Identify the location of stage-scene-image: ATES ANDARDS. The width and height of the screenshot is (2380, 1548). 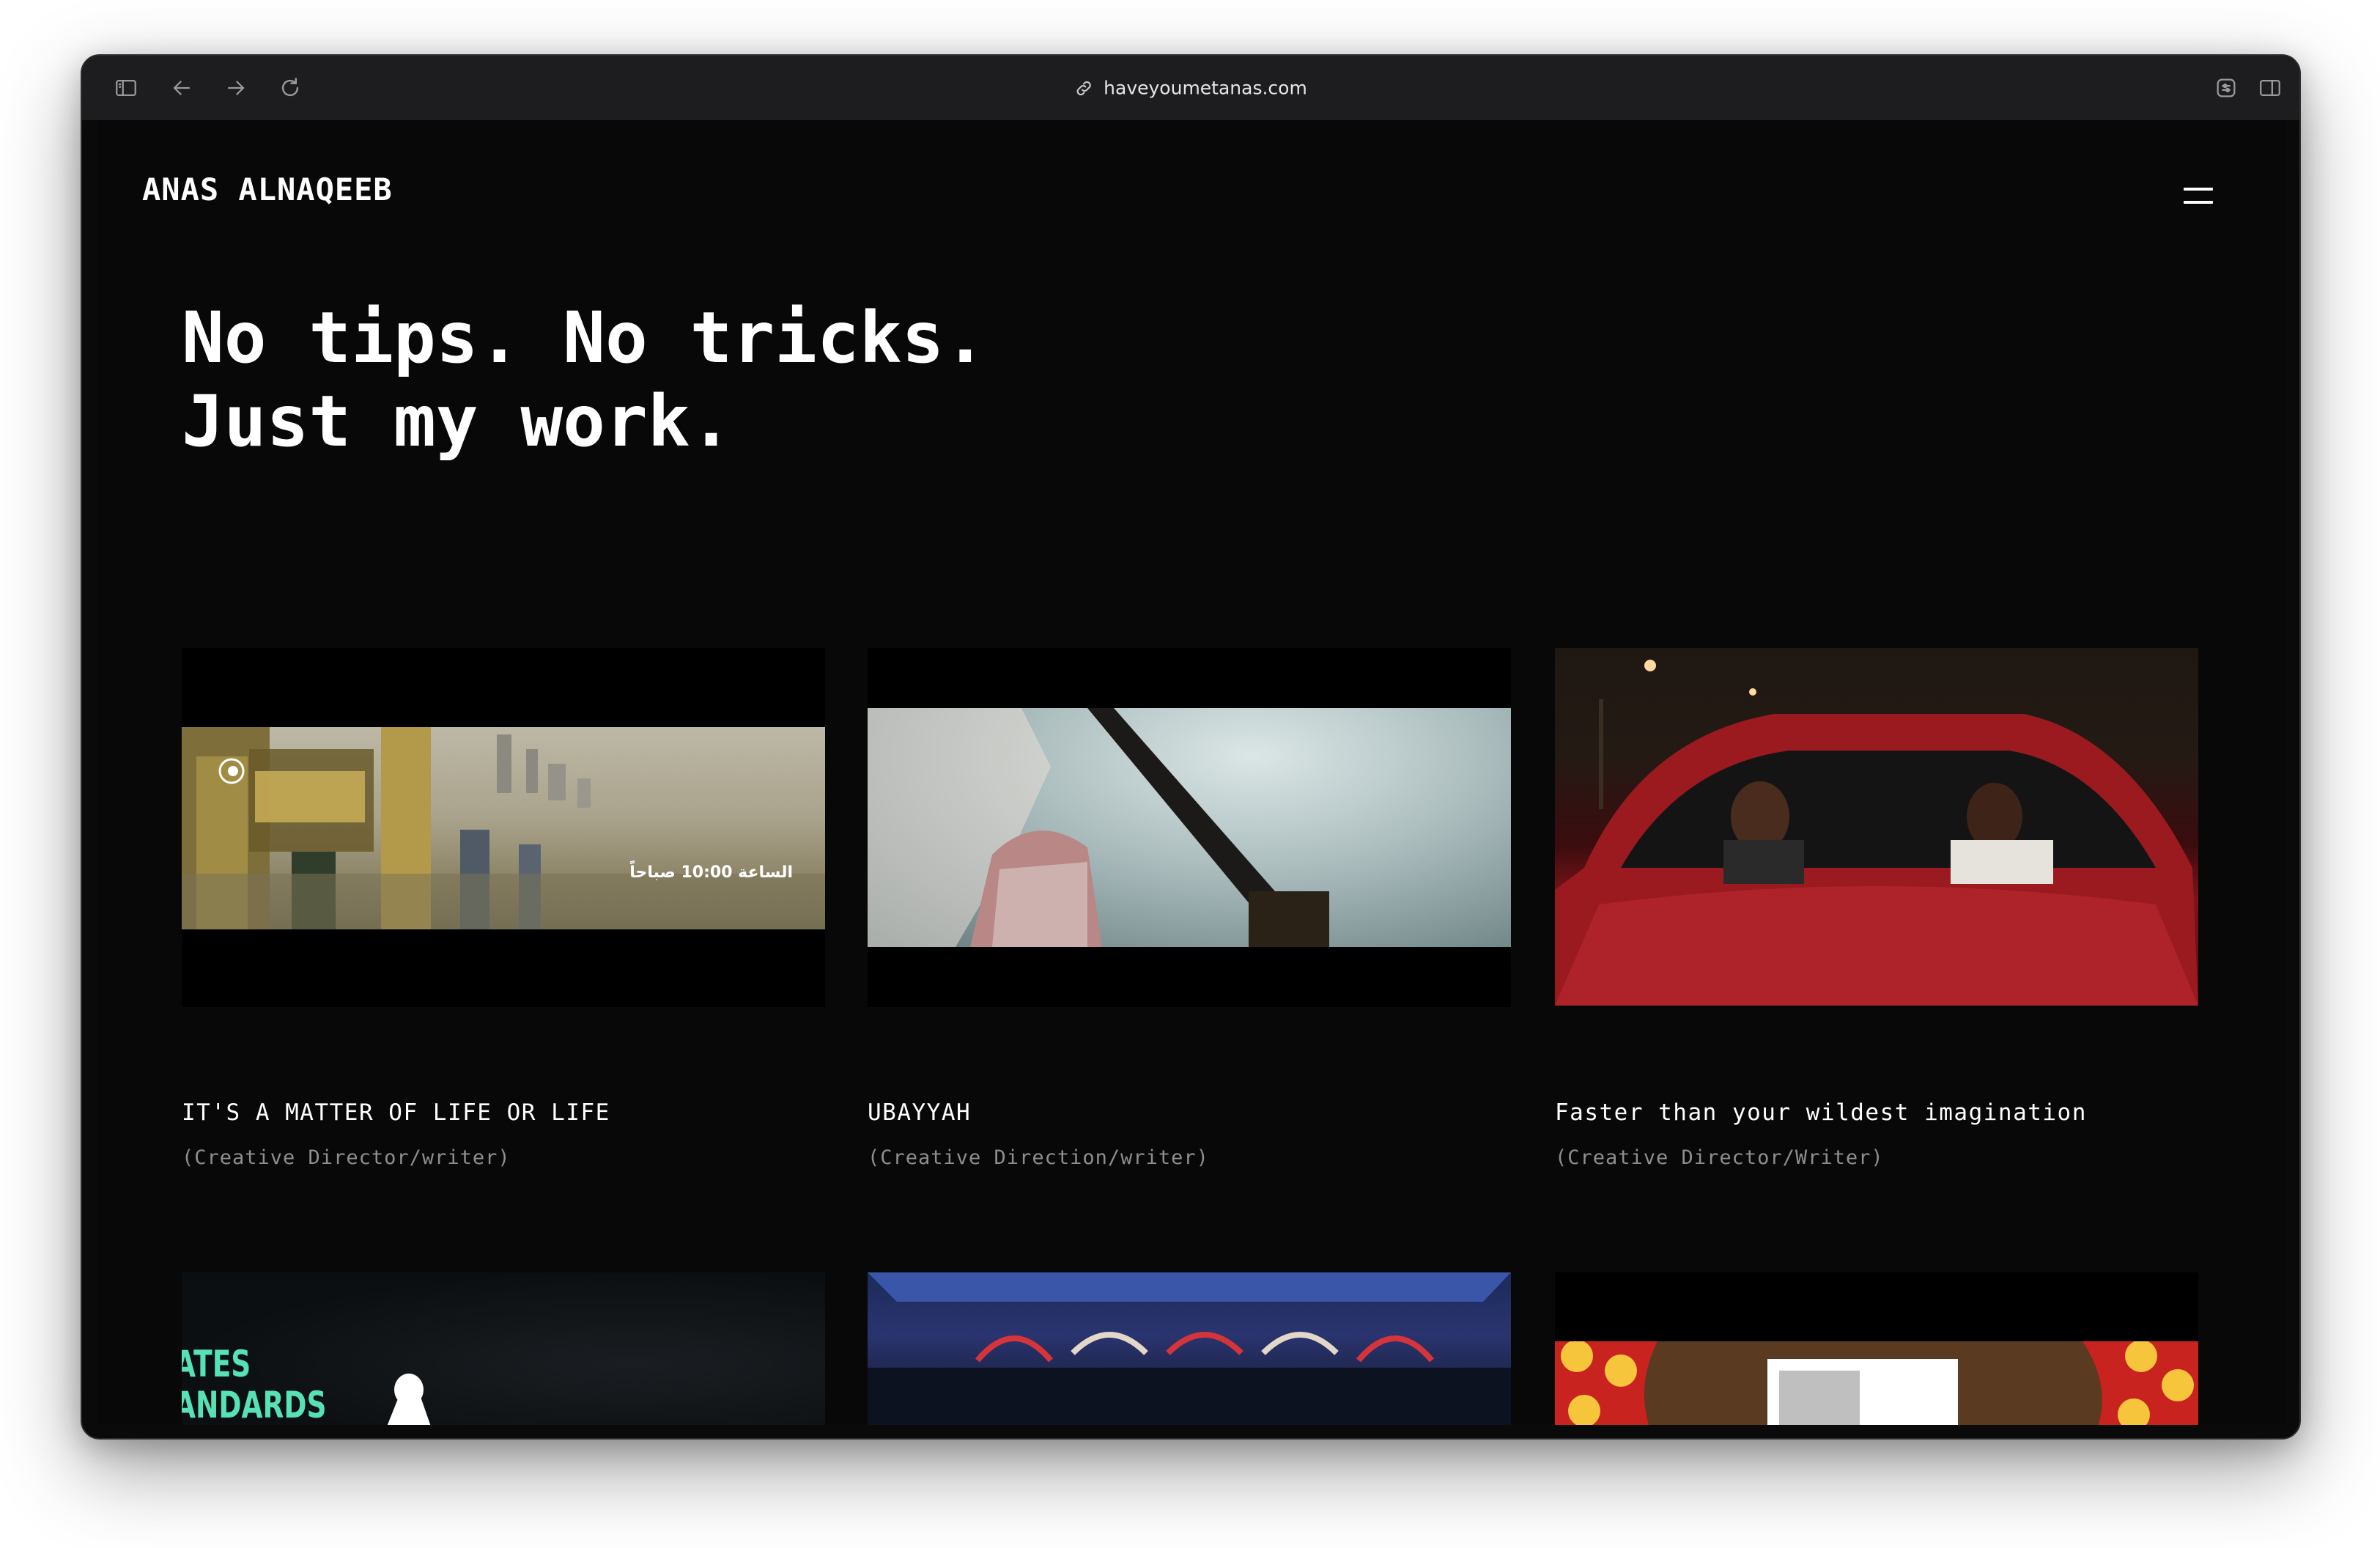
(503, 1348).